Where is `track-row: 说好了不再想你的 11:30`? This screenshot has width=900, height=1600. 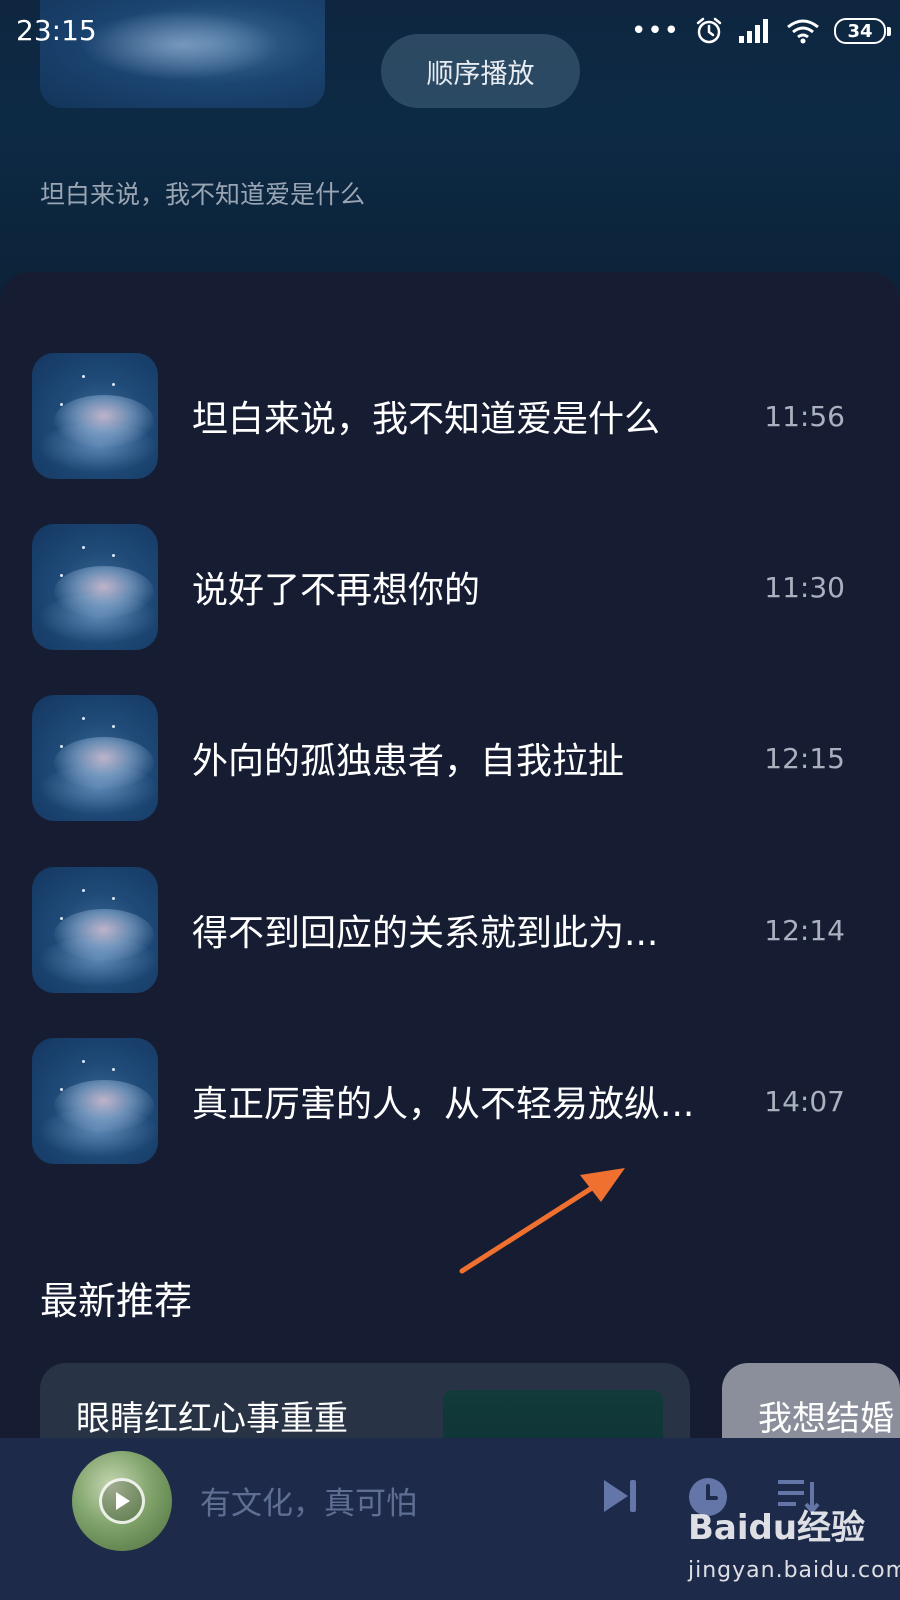
track-row: 说好了不再想你的 11:30 is located at coordinates (450, 587).